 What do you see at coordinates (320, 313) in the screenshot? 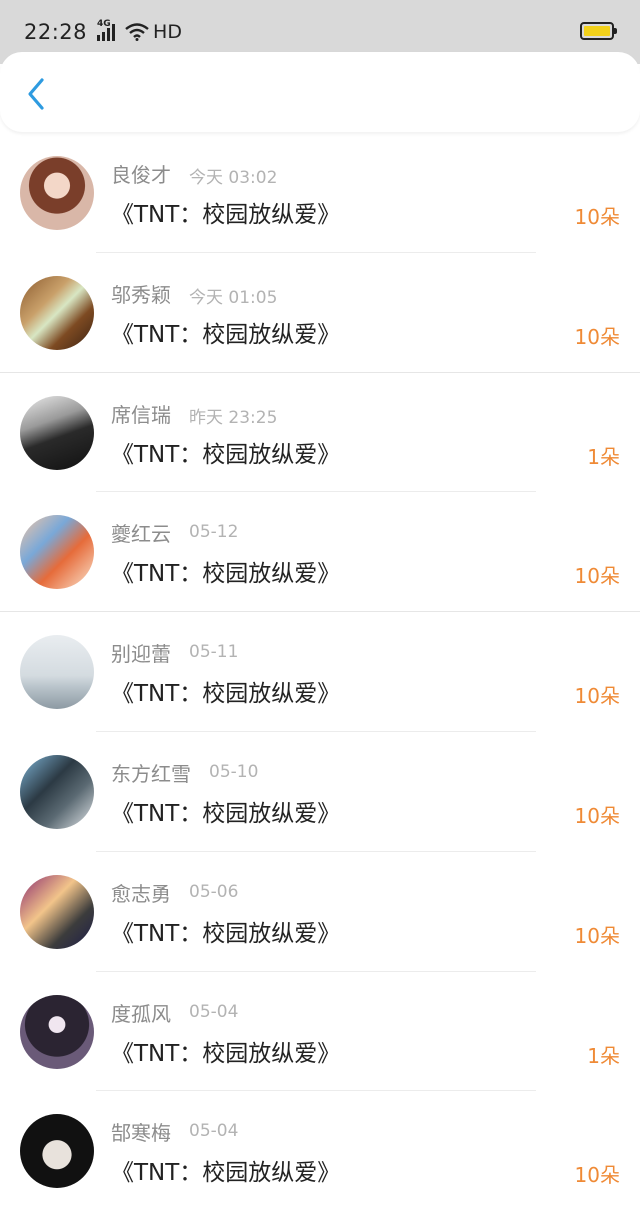
I see `record-row: 邬秀颖 今天 01:05 《TNT：校园放纵爱》 10朵` at bounding box center [320, 313].